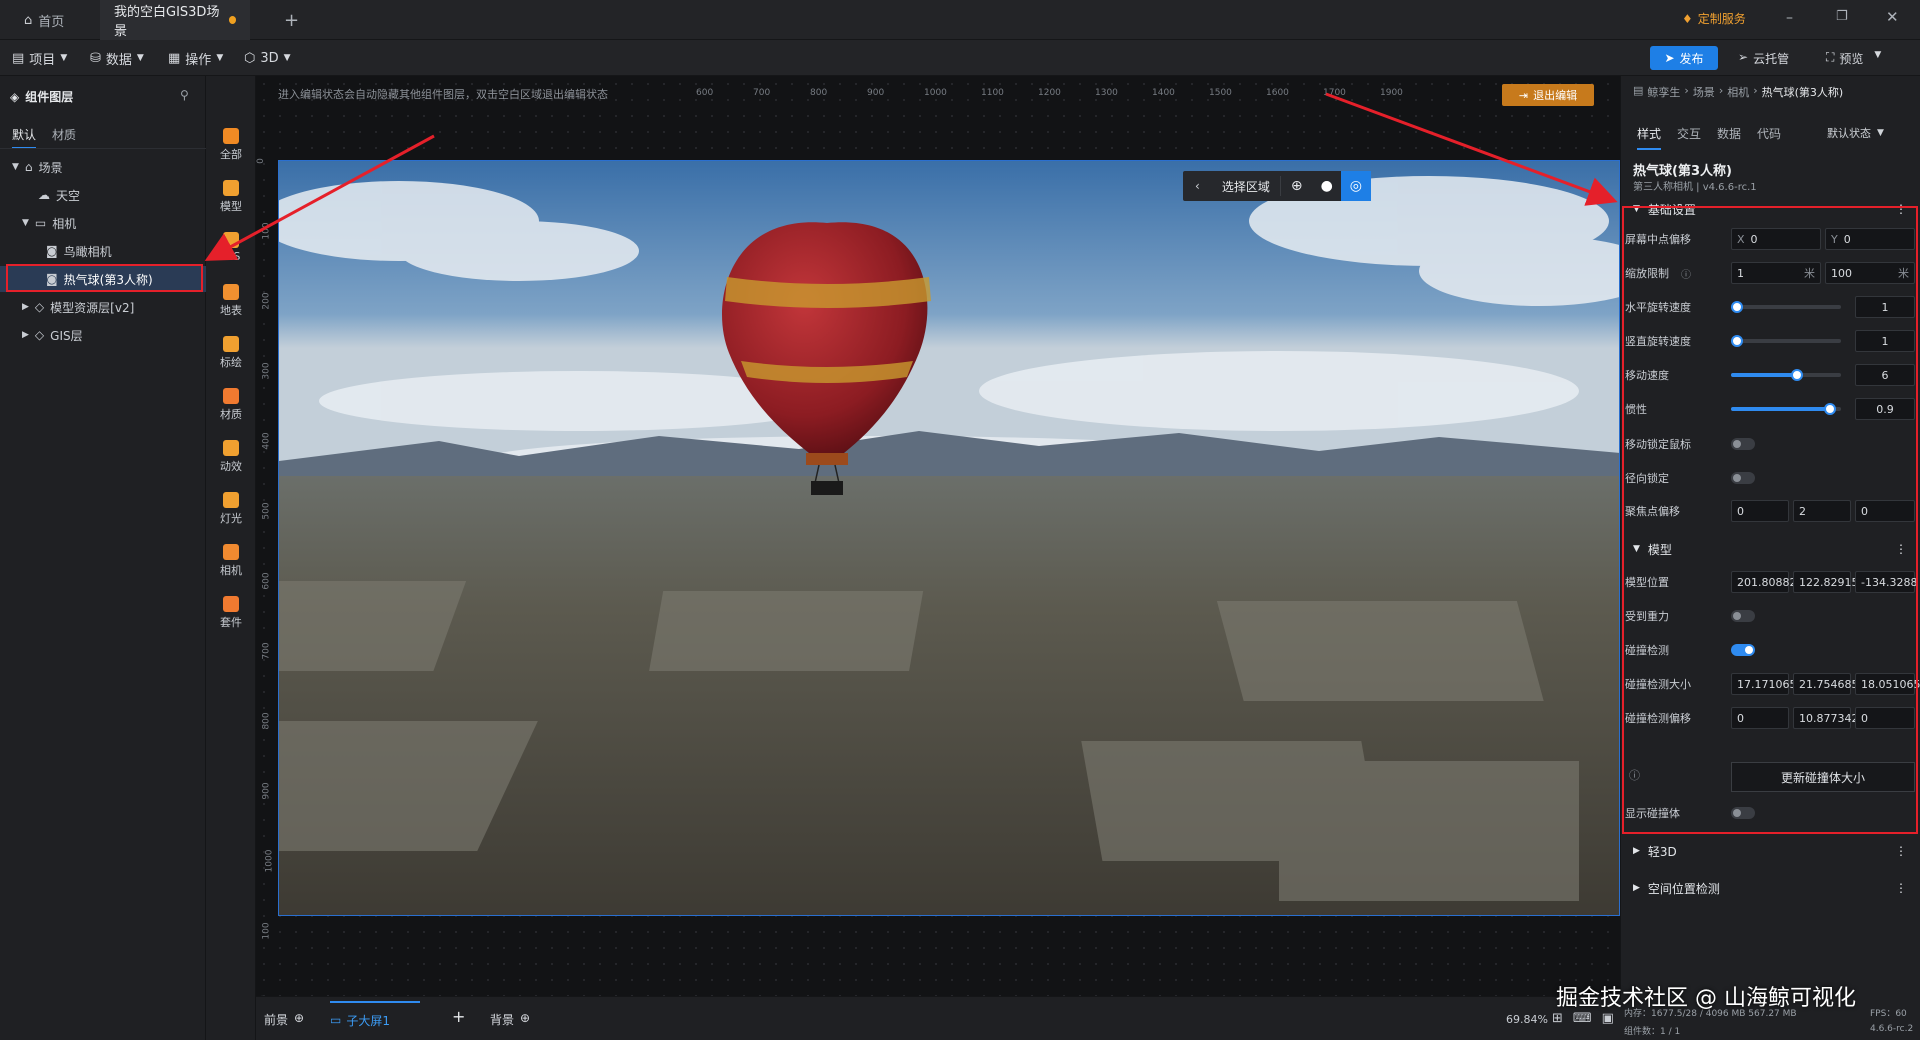 The width and height of the screenshot is (1920, 1040). Describe the element at coordinates (232, 20) in the screenshot. I see `unsaved-dot-icon` at that location.